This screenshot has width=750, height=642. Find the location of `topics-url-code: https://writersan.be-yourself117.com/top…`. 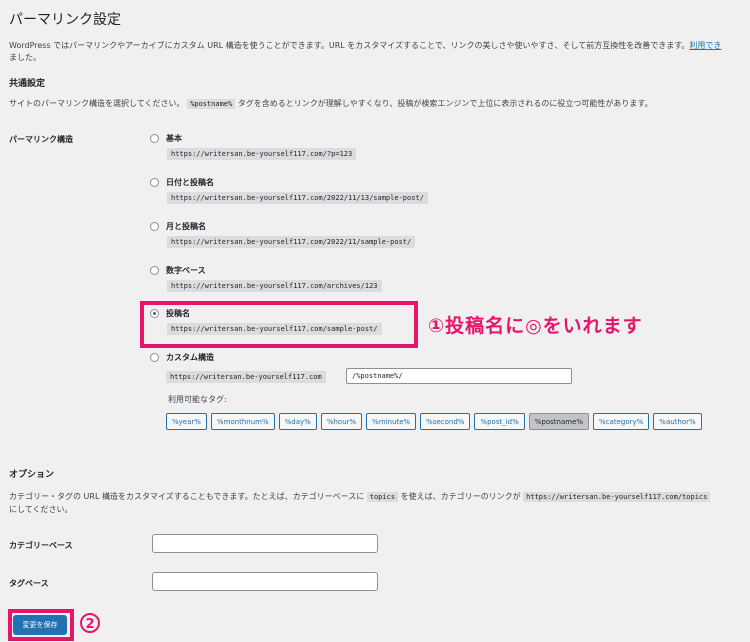

topics-url-code: https://writersan.be-yourself117.com/top… is located at coordinates (617, 497).